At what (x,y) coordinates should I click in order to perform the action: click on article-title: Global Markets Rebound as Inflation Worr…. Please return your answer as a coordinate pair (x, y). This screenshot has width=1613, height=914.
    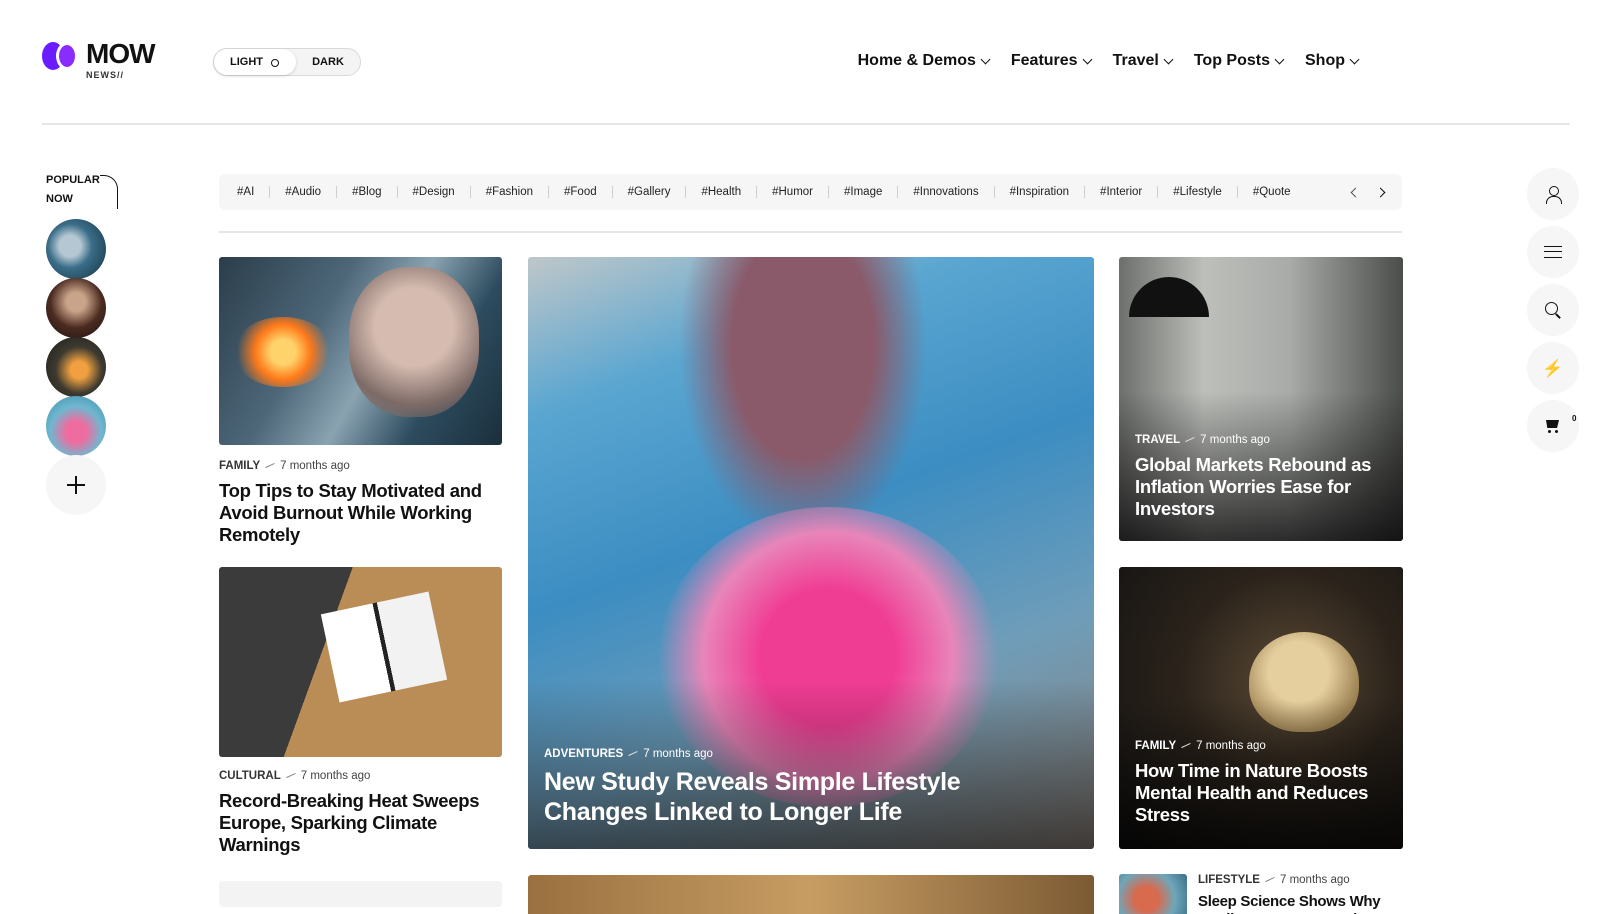
    Looking at the image, I should click on (1260, 487).